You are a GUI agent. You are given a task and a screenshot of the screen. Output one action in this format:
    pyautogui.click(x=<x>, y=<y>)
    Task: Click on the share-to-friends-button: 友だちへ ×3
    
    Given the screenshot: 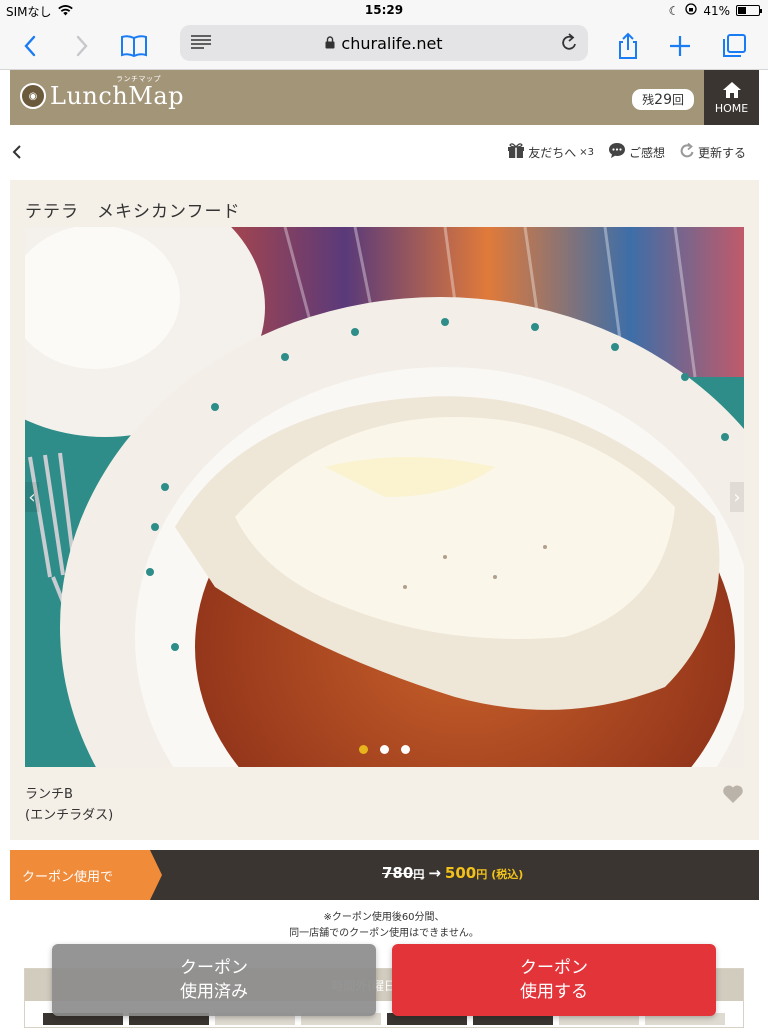 What is the action you would take?
    pyautogui.click(x=550, y=152)
    